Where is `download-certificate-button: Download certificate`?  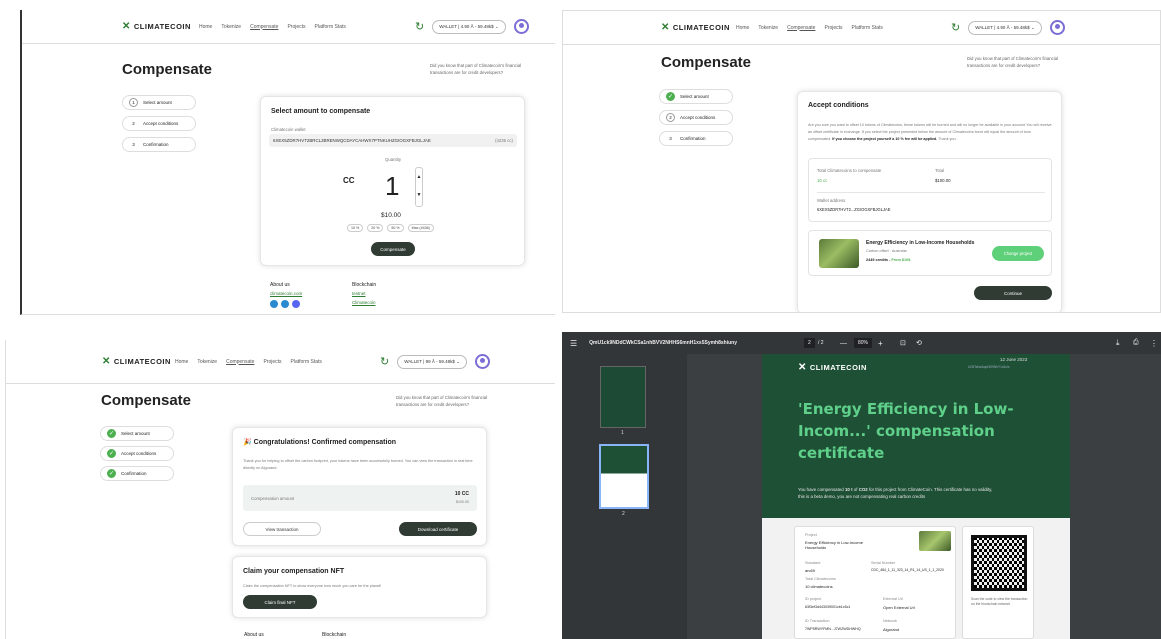
download-certificate-button: Download certificate is located at coordinates (438, 529).